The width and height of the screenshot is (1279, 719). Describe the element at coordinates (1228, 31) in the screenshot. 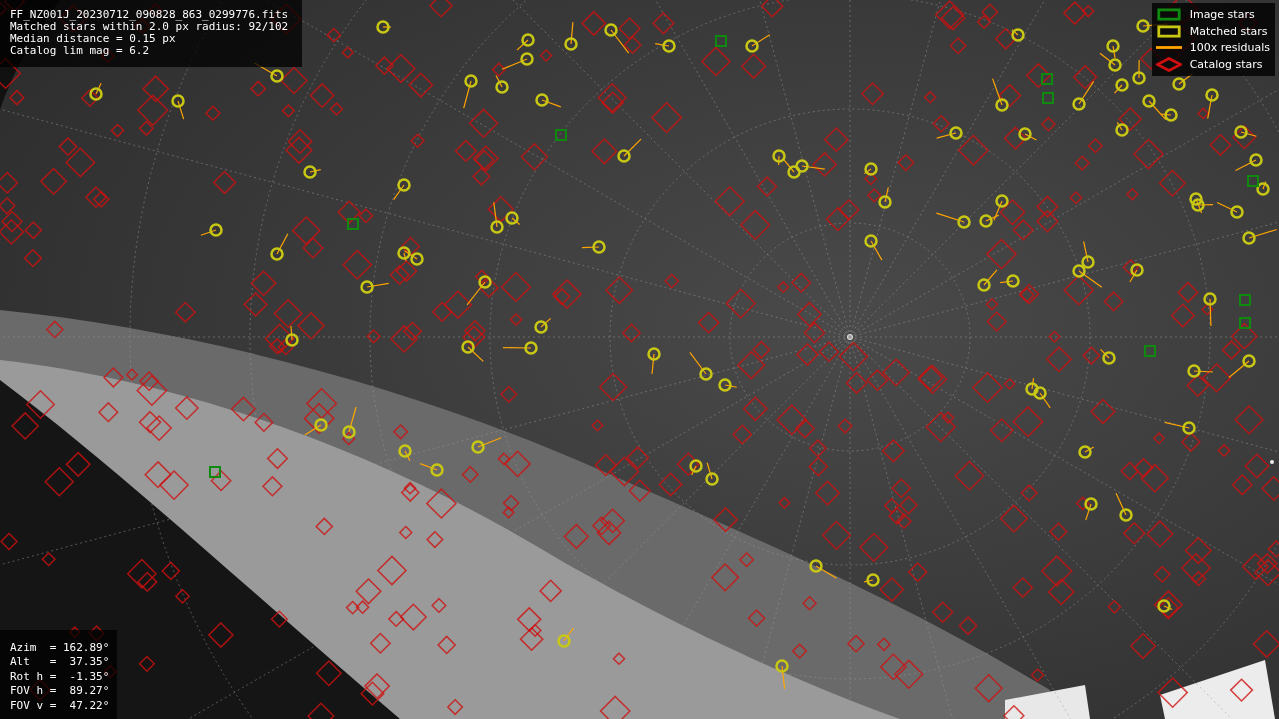

I see `legend-label: Matched stars` at that location.